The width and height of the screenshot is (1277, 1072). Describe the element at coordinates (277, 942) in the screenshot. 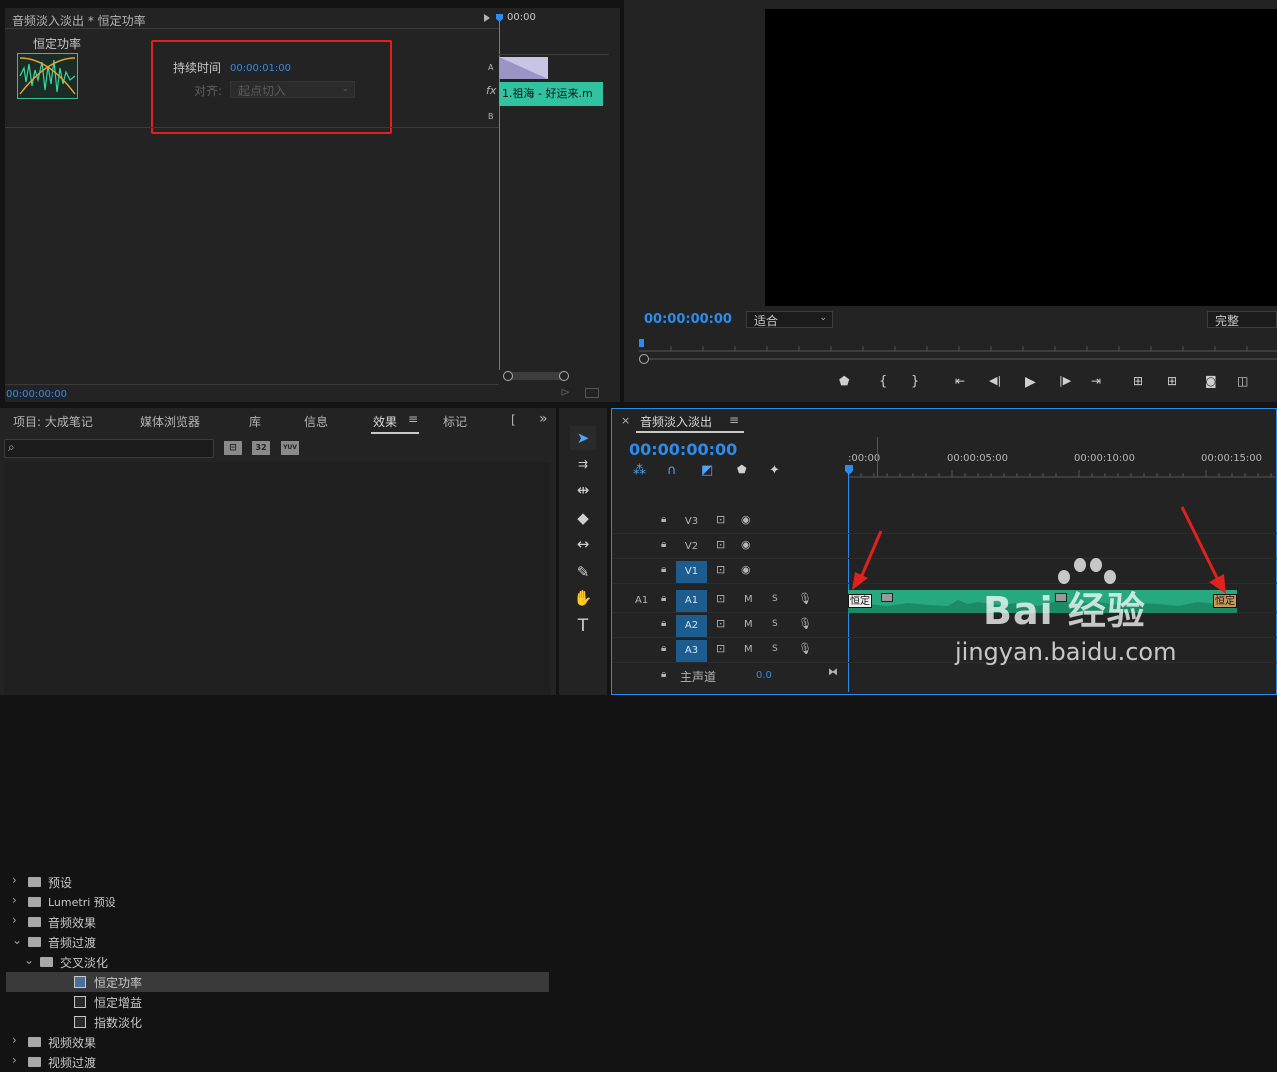

I see `tree-item: ⌄ 音频过渡` at that location.